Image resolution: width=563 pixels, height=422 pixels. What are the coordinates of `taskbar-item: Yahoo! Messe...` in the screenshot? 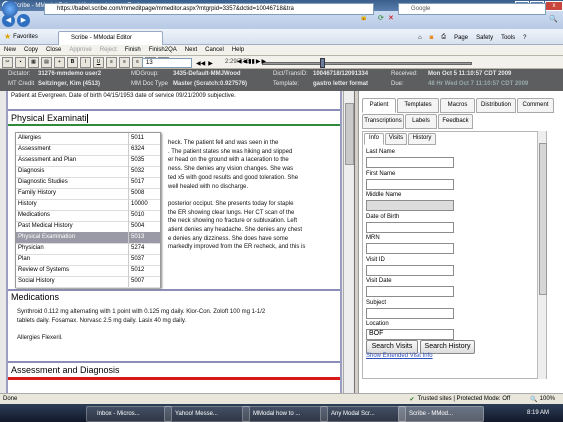 It's located at (207, 414).